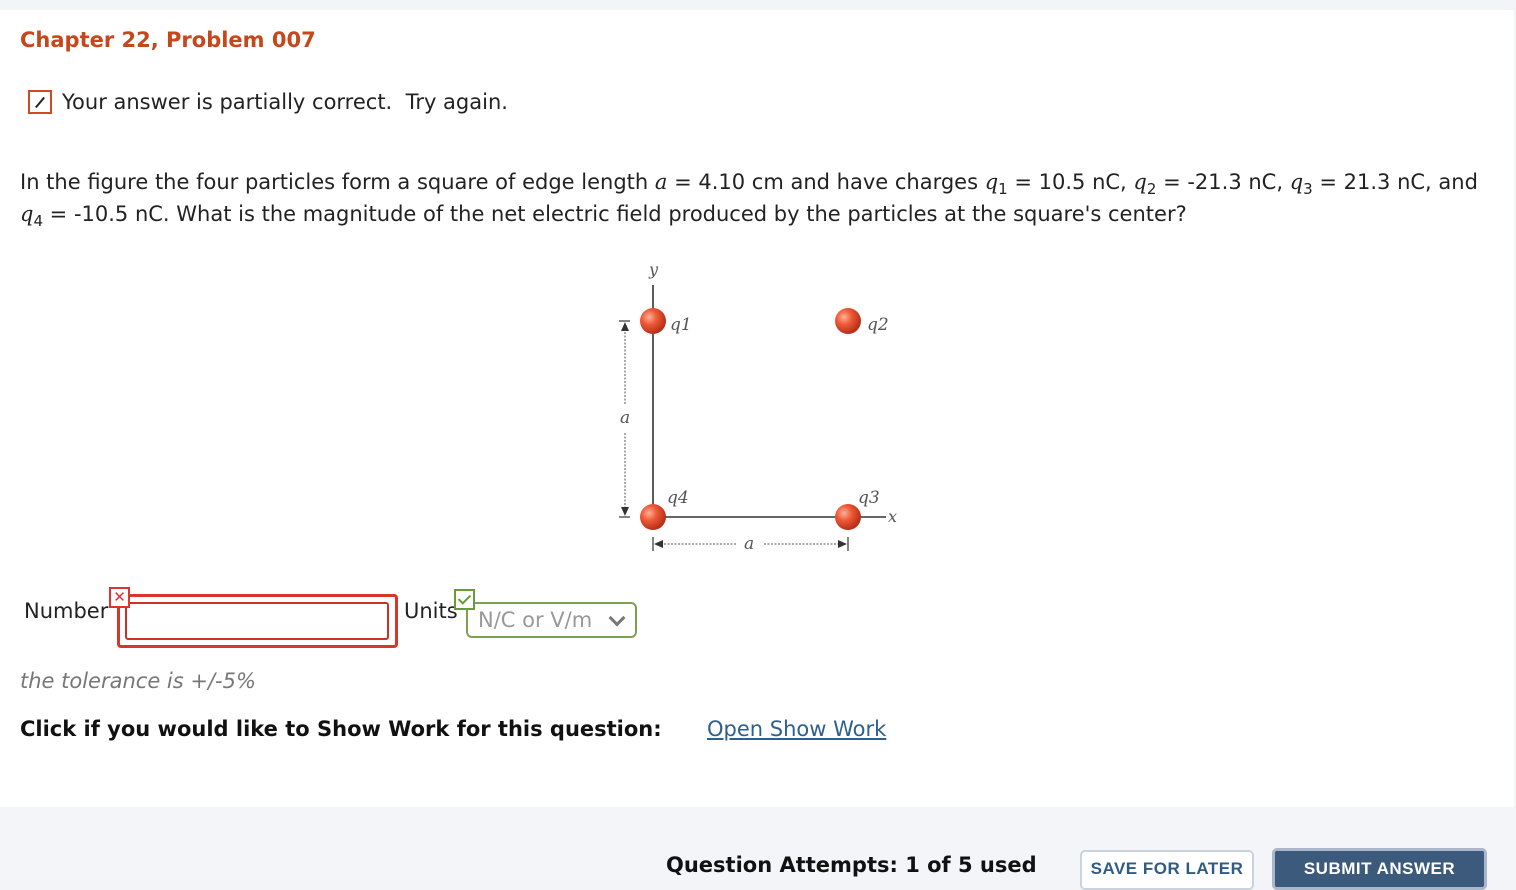 Image resolution: width=1516 pixels, height=890 pixels. Describe the element at coordinates (617, 618) in the screenshot. I see `chevron-down-icon` at that location.